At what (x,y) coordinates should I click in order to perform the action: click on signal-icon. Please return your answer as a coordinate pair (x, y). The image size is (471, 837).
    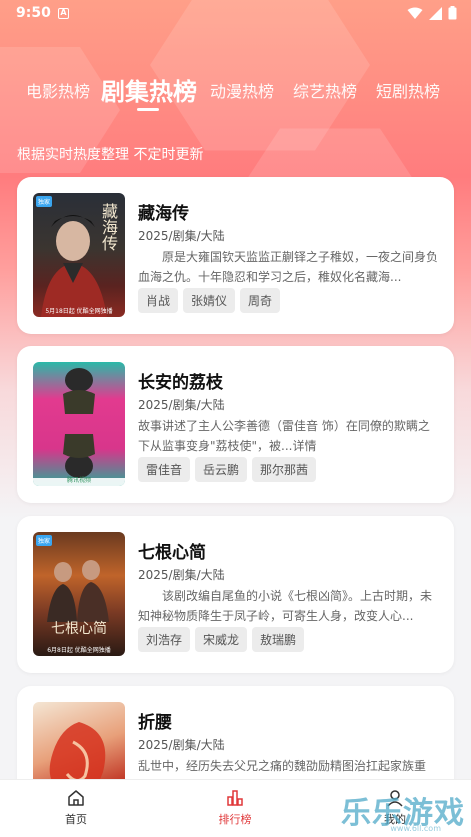
    Looking at the image, I should click on (435, 13).